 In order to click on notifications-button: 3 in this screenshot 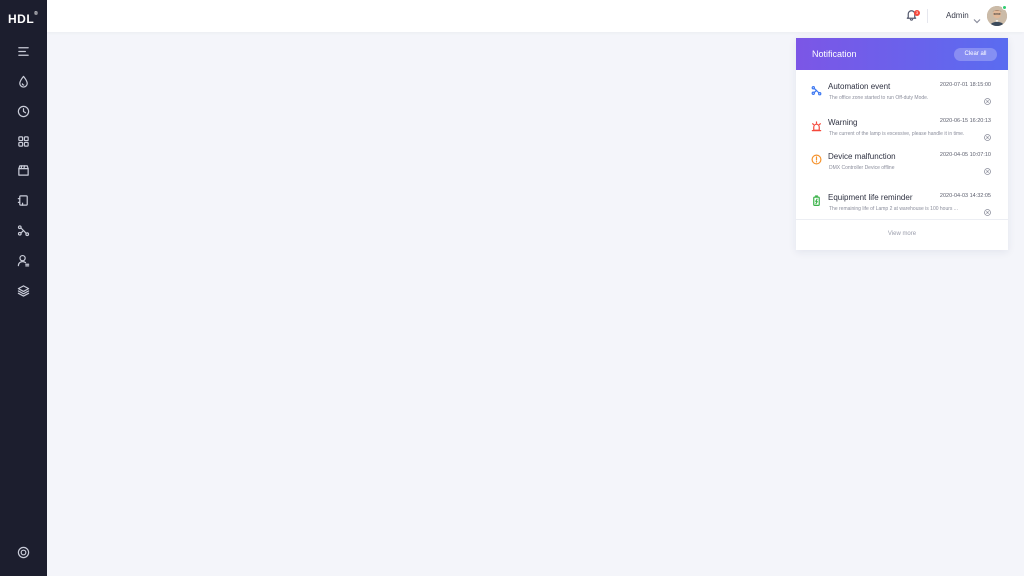, I will do `click(913, 16)`.